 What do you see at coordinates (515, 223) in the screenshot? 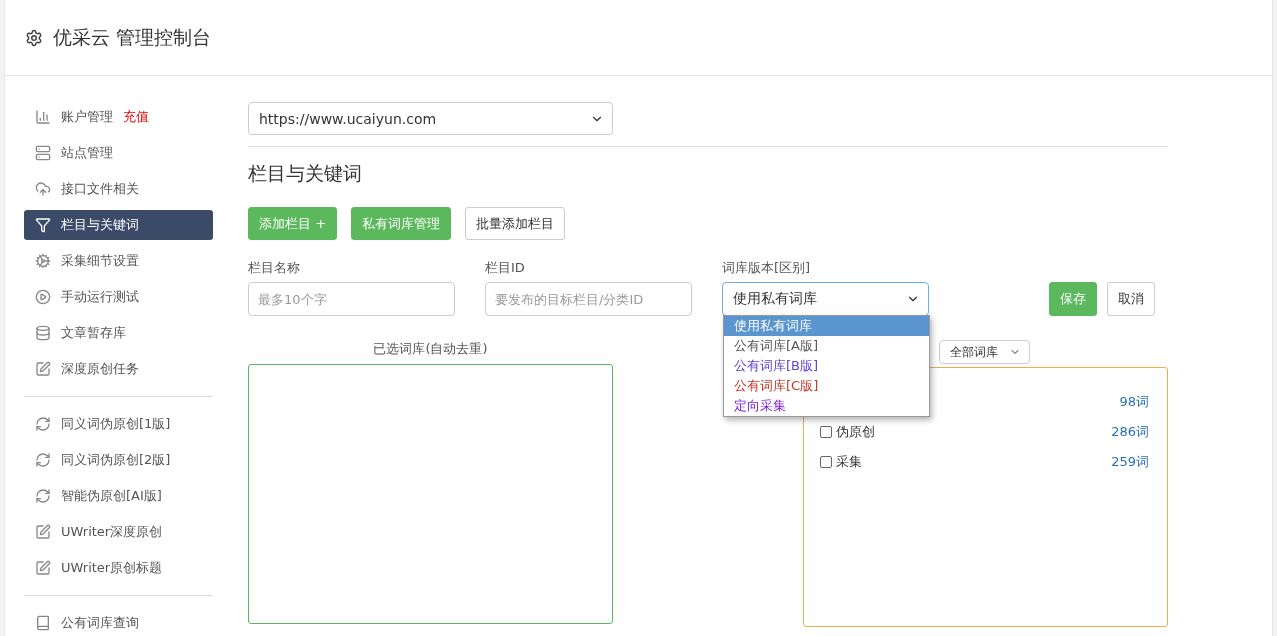
I see `toolbar-button: 批量添加栏目` at bounding box center [515, 223].